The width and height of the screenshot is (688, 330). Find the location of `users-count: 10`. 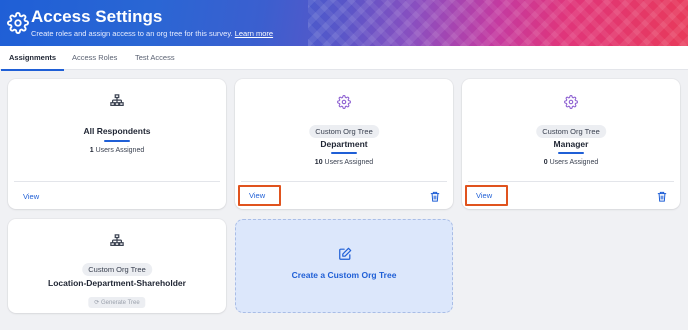

users-count: 10 is located at coordinates (318, 162).